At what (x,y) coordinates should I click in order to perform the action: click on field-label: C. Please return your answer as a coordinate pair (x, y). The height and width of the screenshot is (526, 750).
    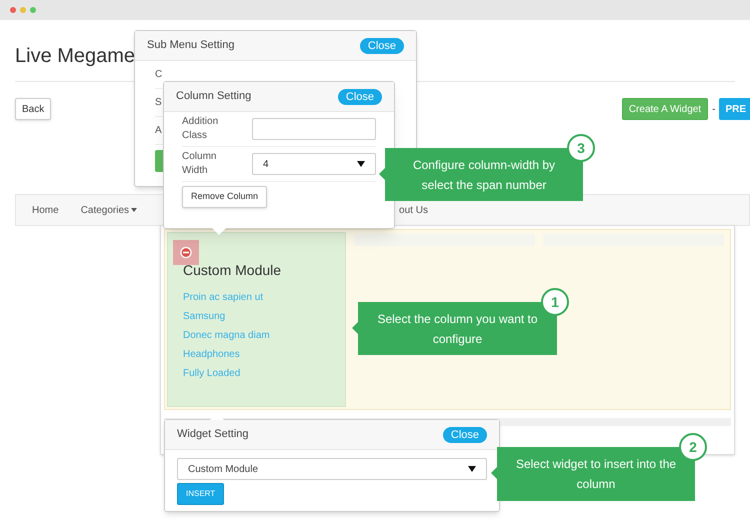
    Looking at the image, I should click on (158, 75).